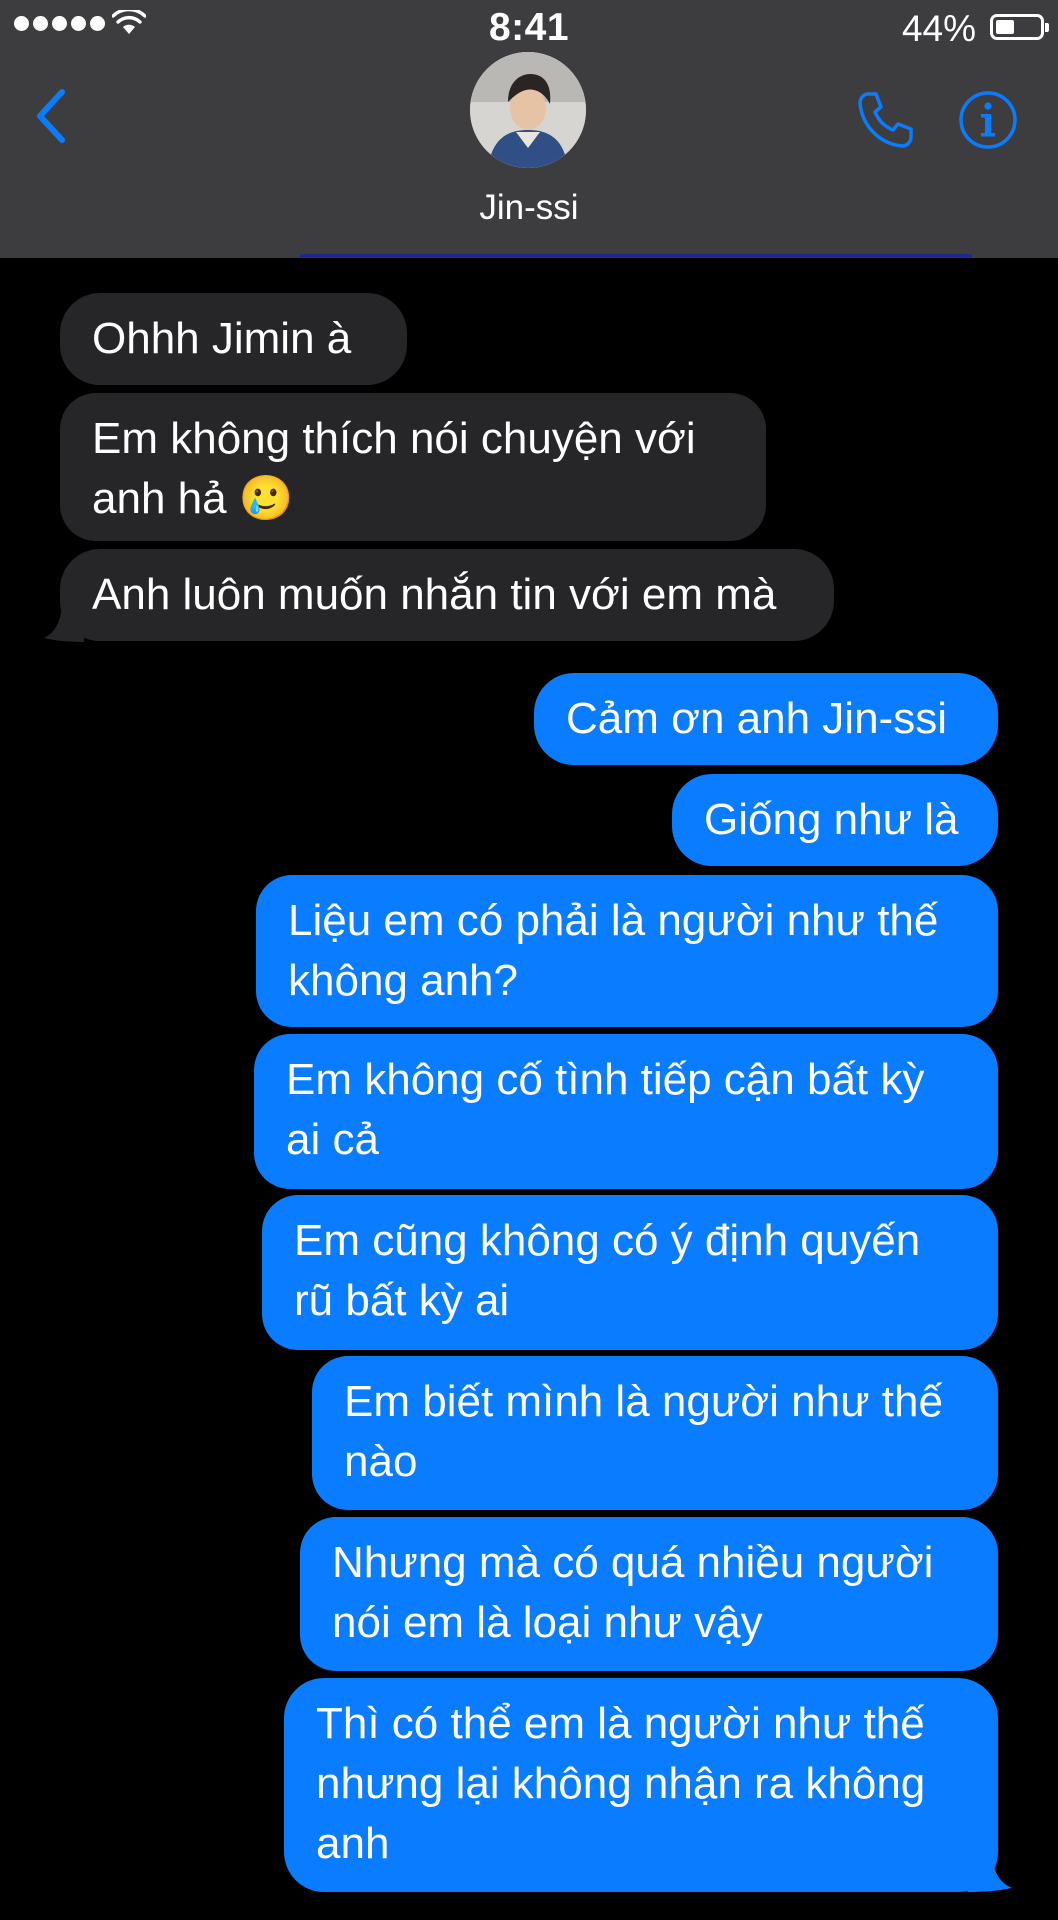 The width and height of the screenshot is (1058, 1920). I want to click on avatar, so click(528, 110).